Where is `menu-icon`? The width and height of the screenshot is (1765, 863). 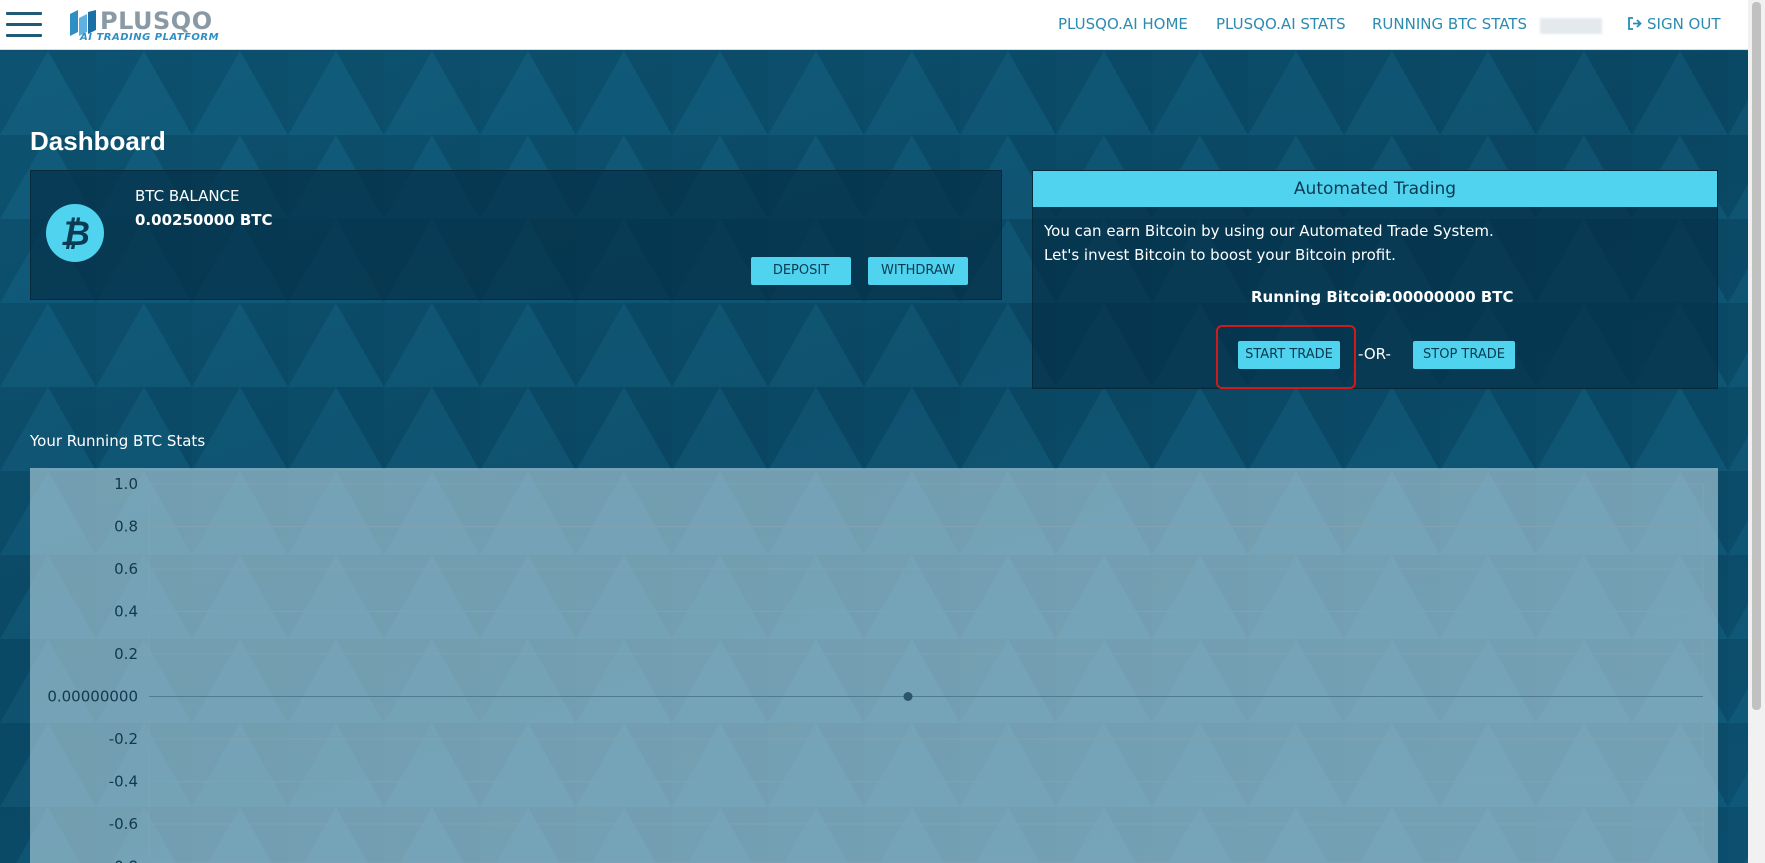
menu-icon is located at coordinates (24, 25).